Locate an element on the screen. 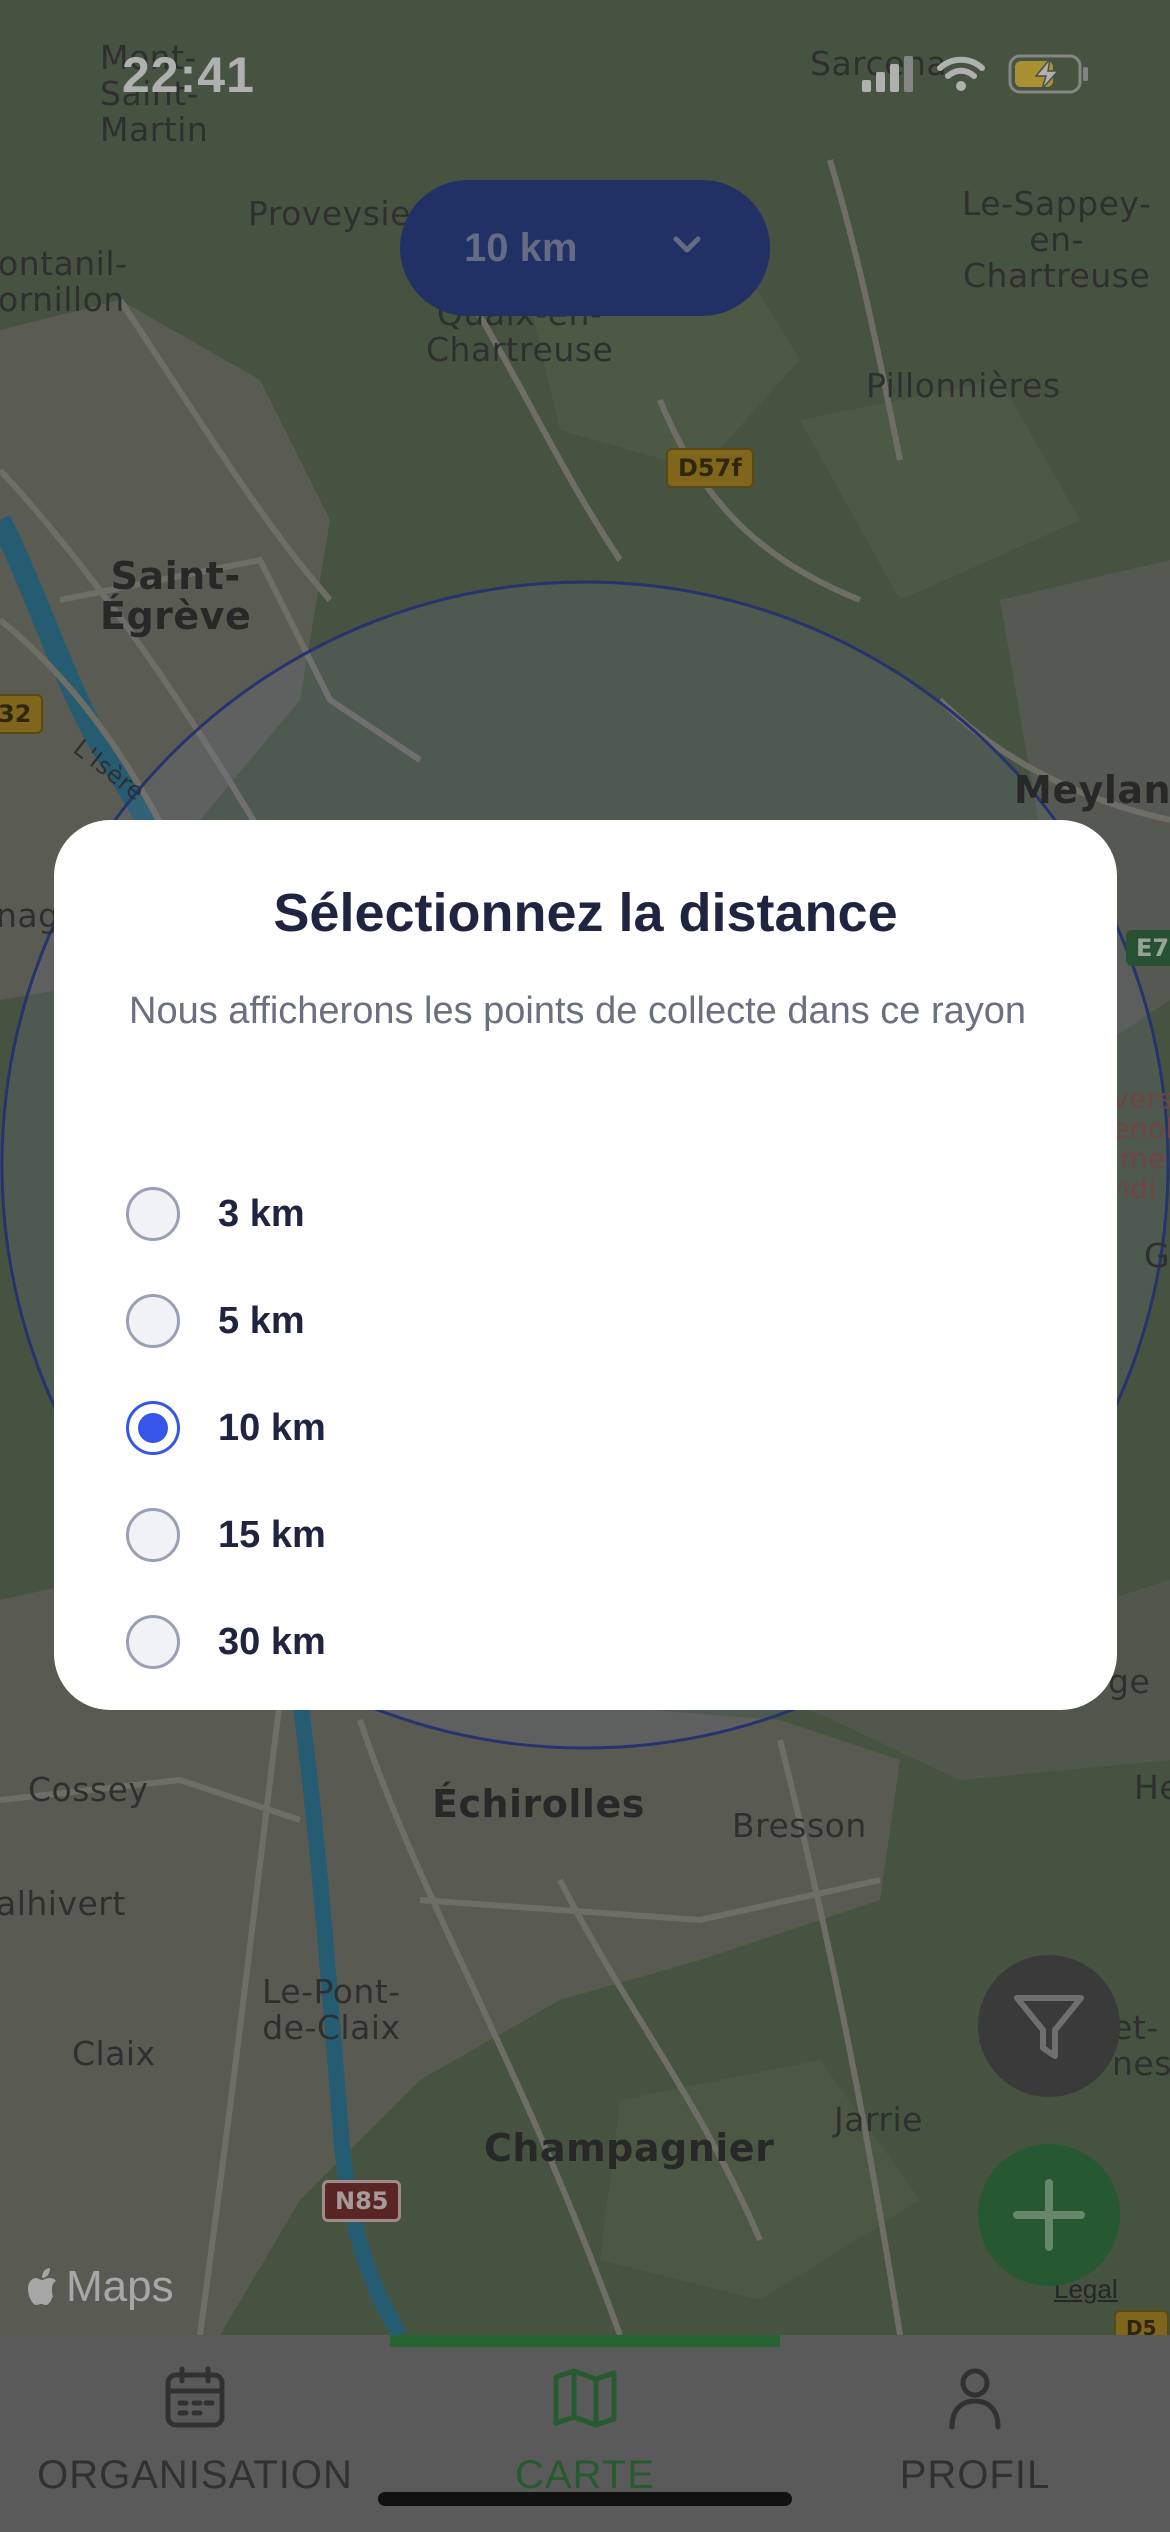 Image resolution: width=1170 pixels, height=2532 pixels. option-label: 30 km is located at coordinates (272, 1641).